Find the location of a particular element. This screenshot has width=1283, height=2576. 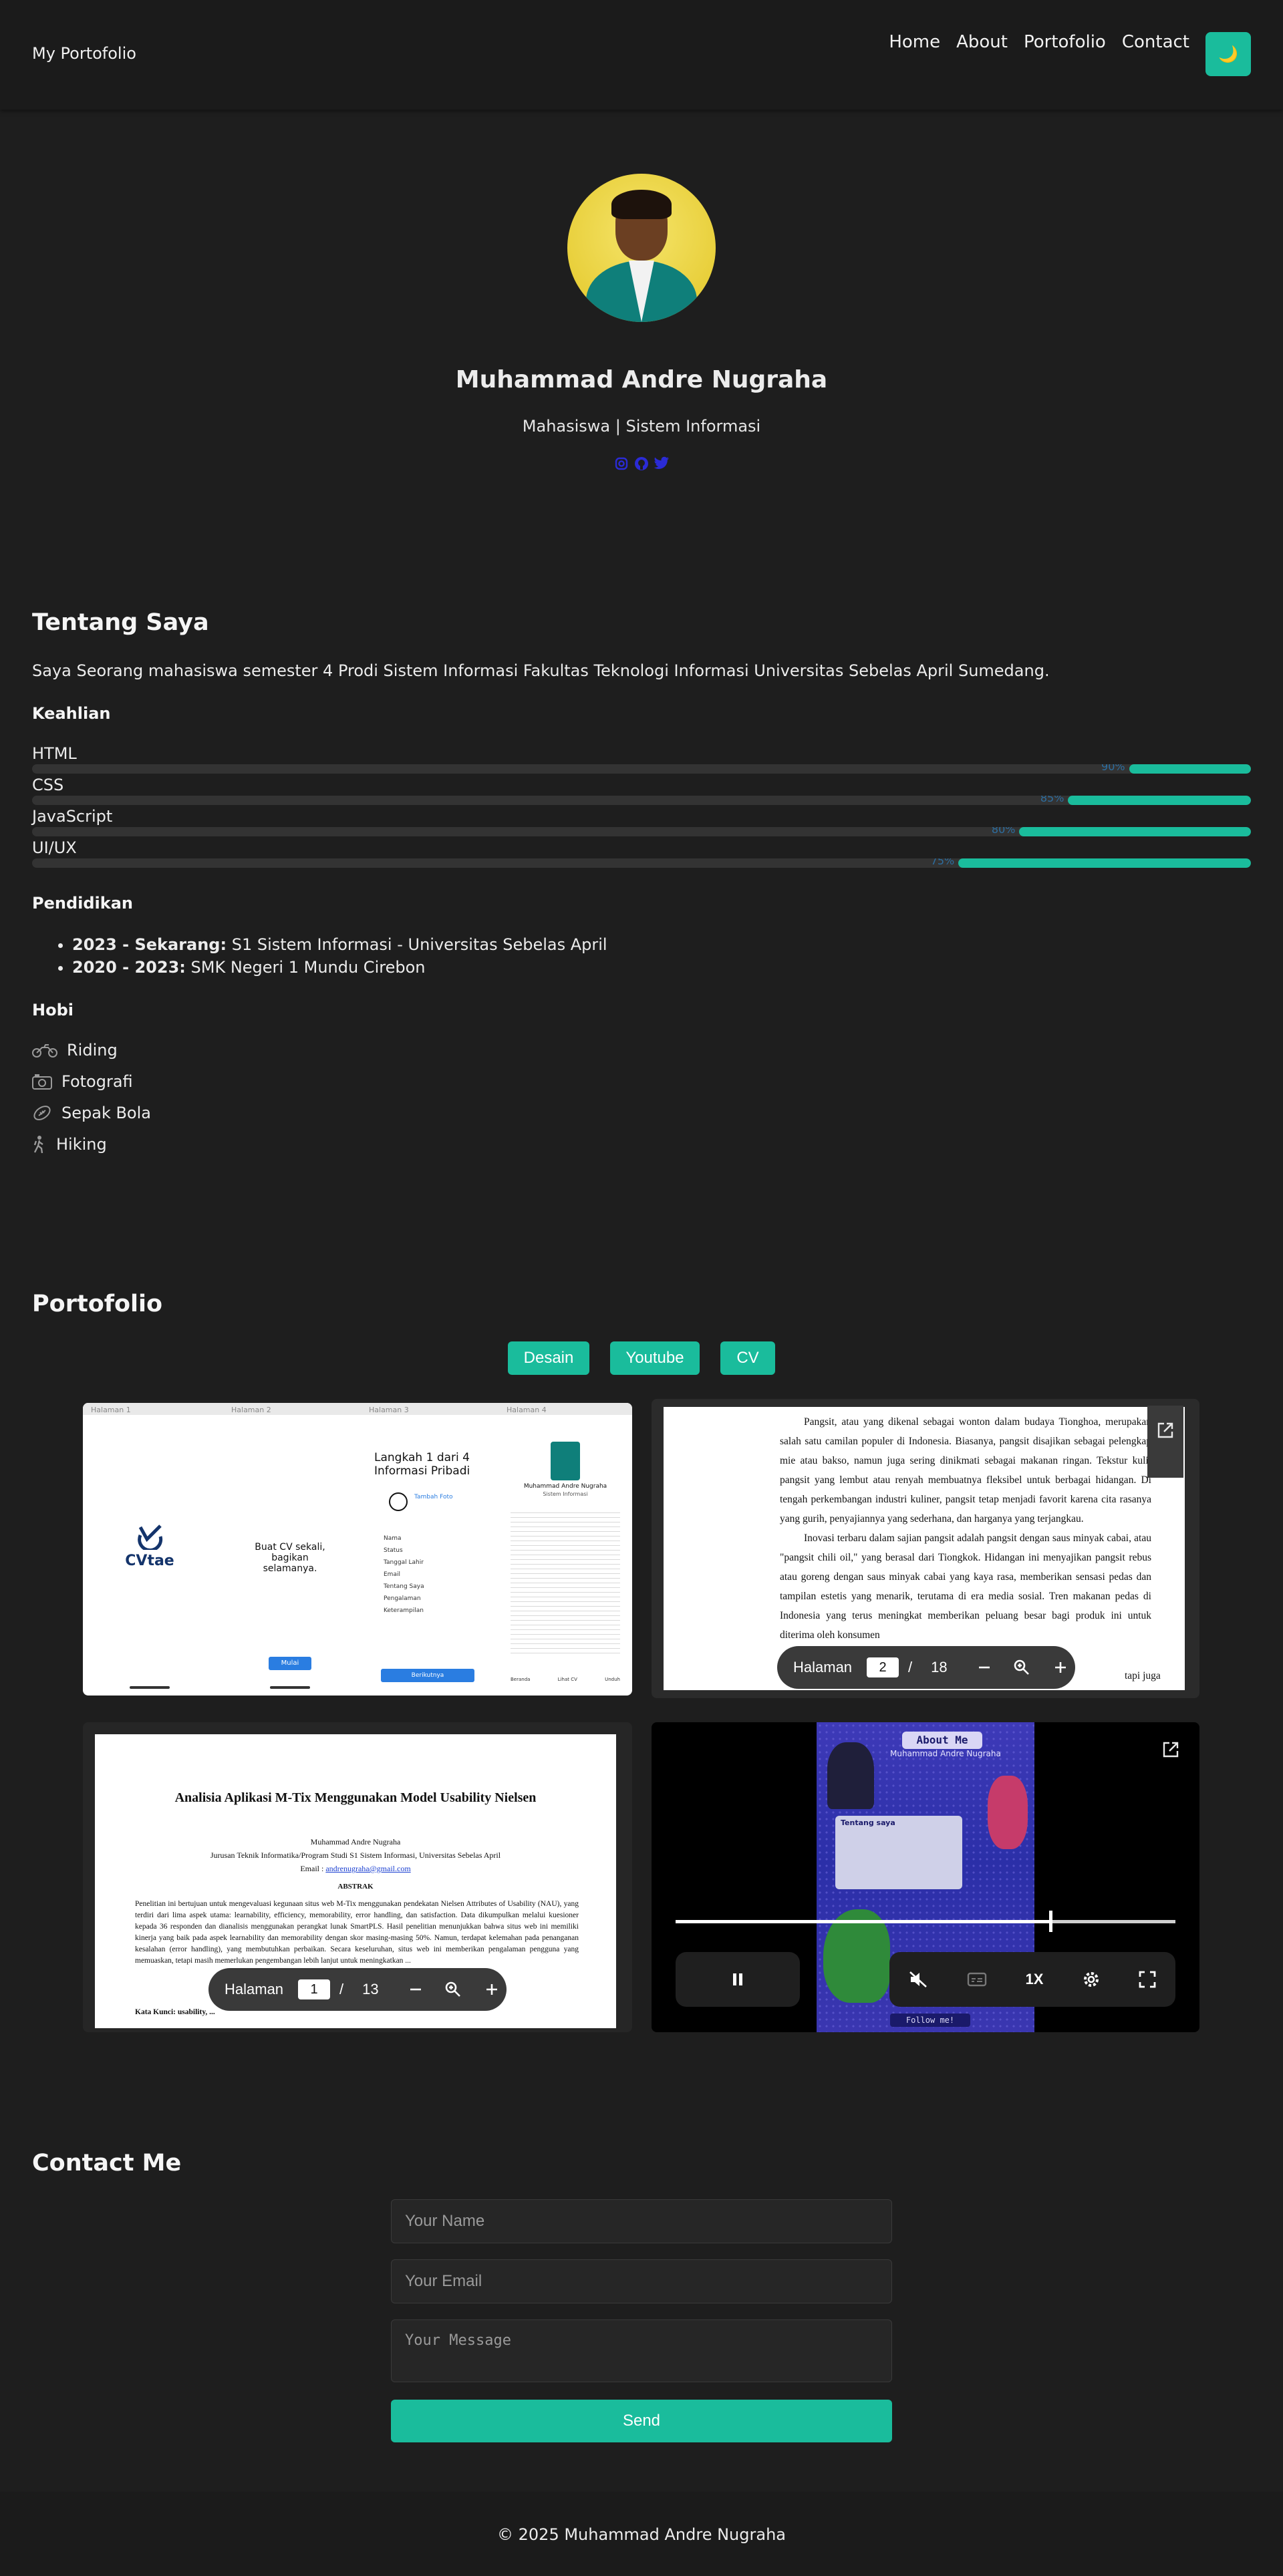

hobby-item: Sepak Bola is located at coordinates (91, 1113).